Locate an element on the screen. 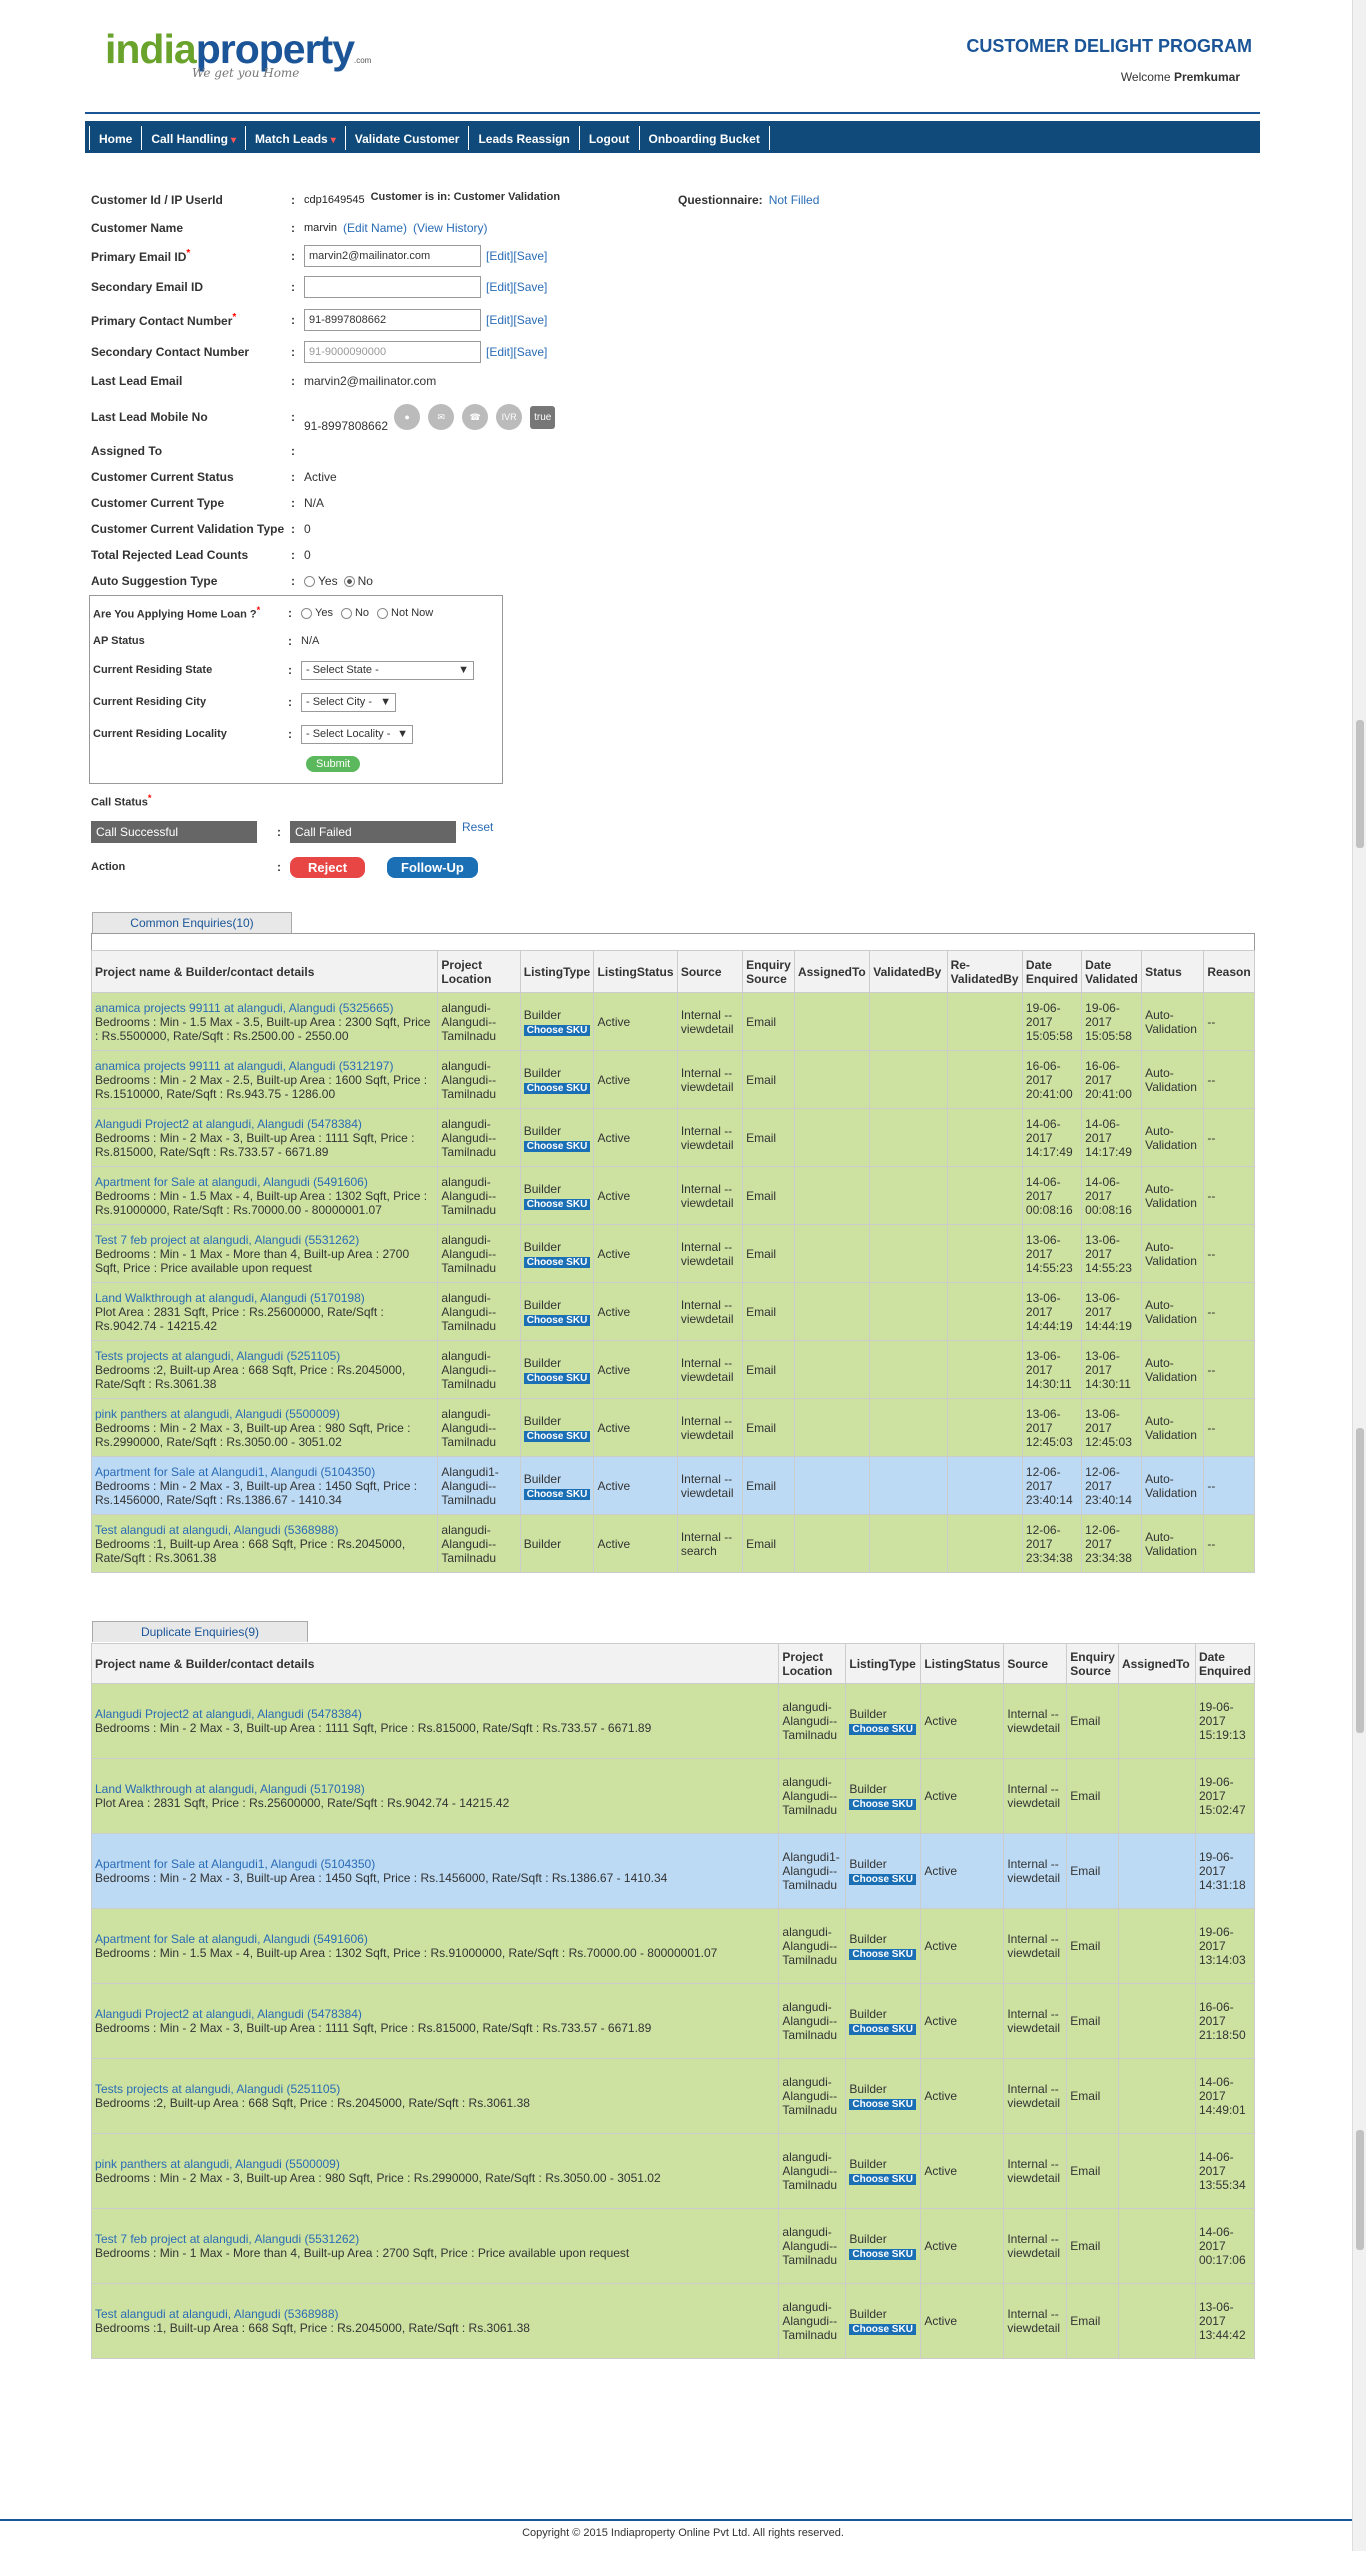 Image resolution: width=1366 pixels, height=2551 pixels. submit-button: Submit is located at coordinates (333, 764).